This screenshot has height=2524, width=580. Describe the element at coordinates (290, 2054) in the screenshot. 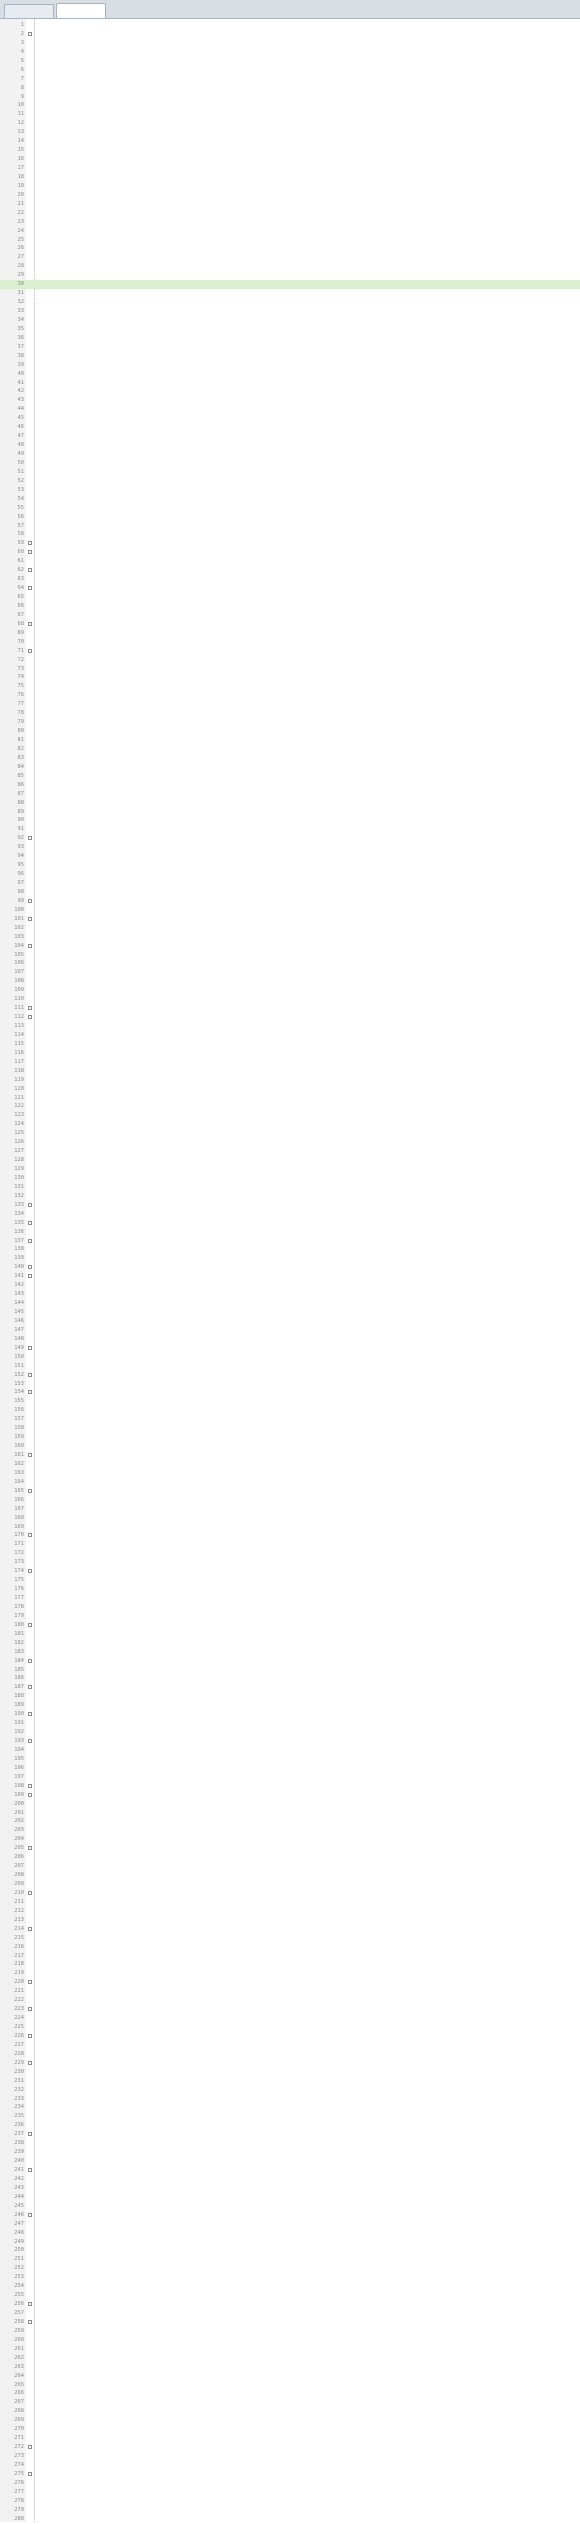

I see `code-line: 228` at that location.